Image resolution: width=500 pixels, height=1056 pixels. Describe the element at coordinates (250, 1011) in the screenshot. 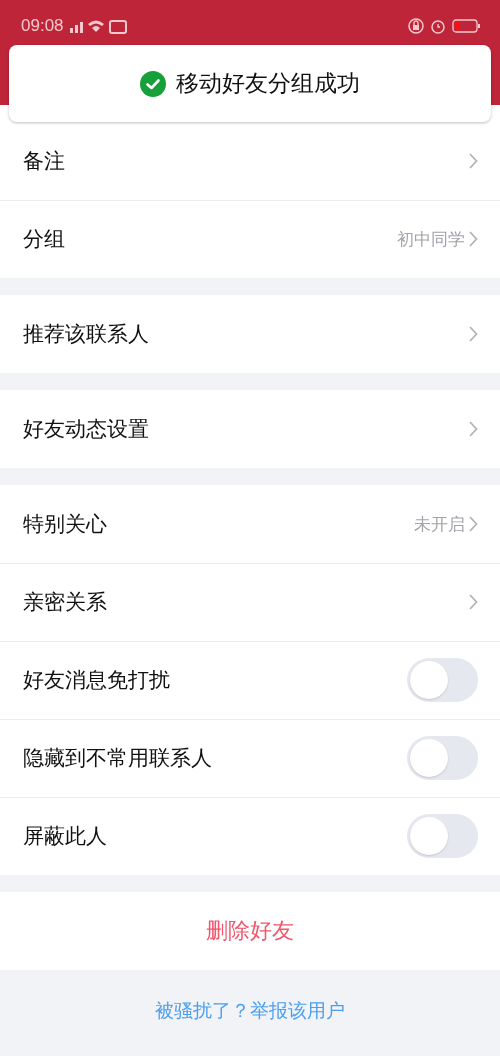

I see `report-link: 被骚扰了？举报该用户` at that location.